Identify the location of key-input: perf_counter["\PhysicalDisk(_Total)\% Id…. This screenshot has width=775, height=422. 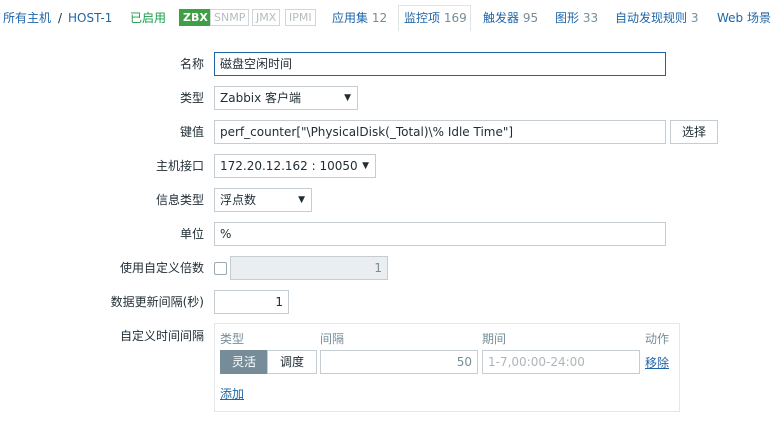
(440, 132).